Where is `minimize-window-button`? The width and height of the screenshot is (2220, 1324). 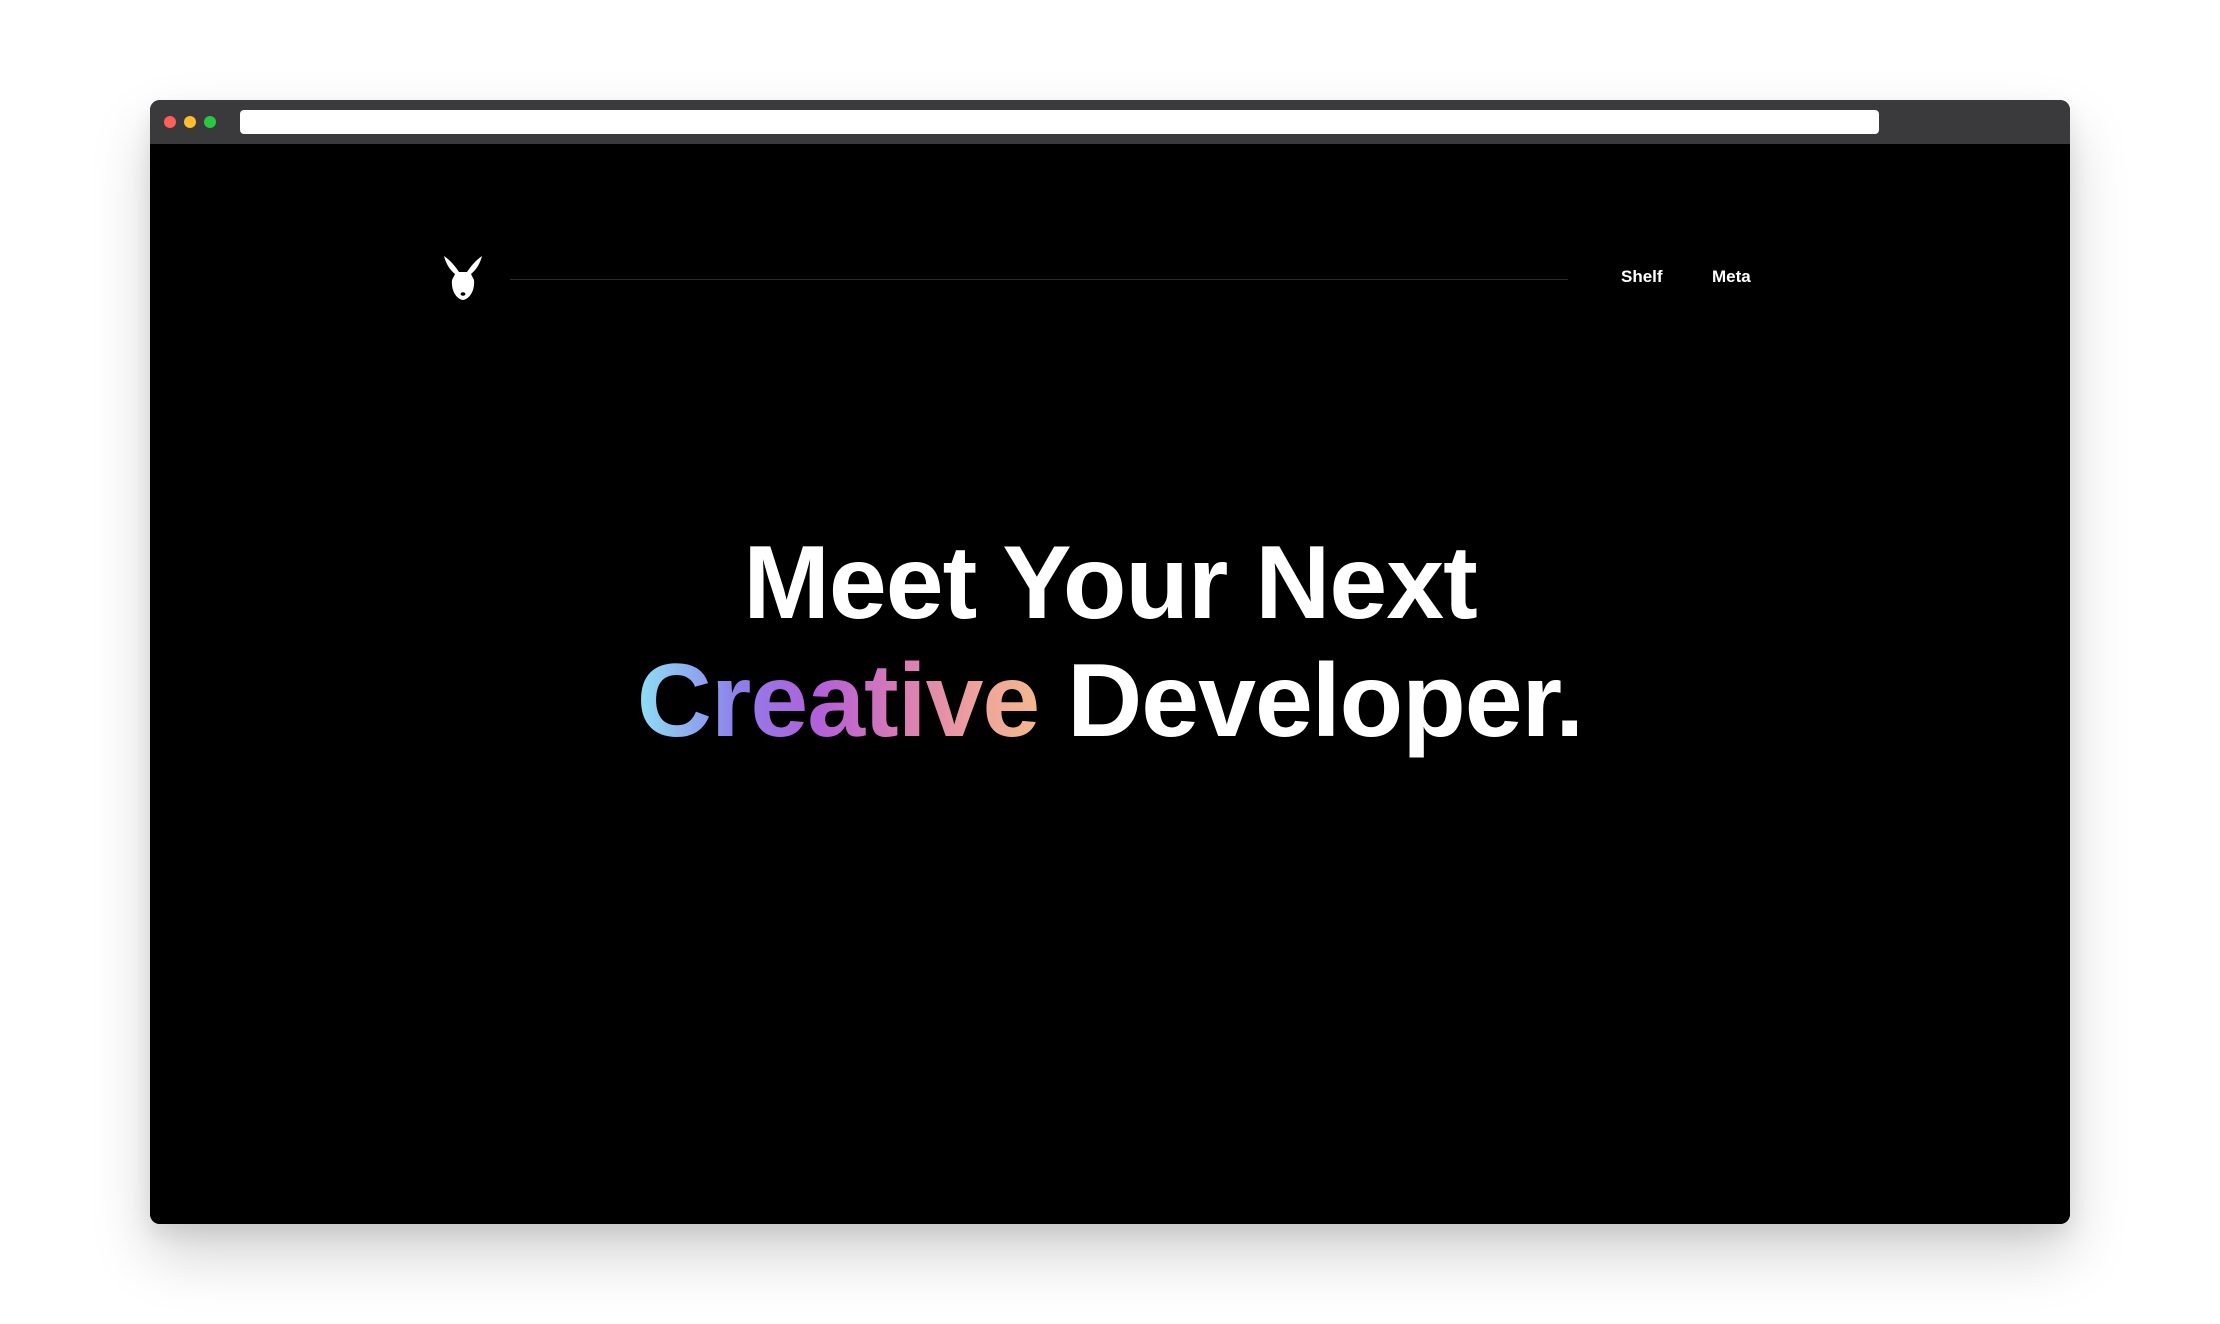
minimize-window-button is located at coordinates (190, 122).